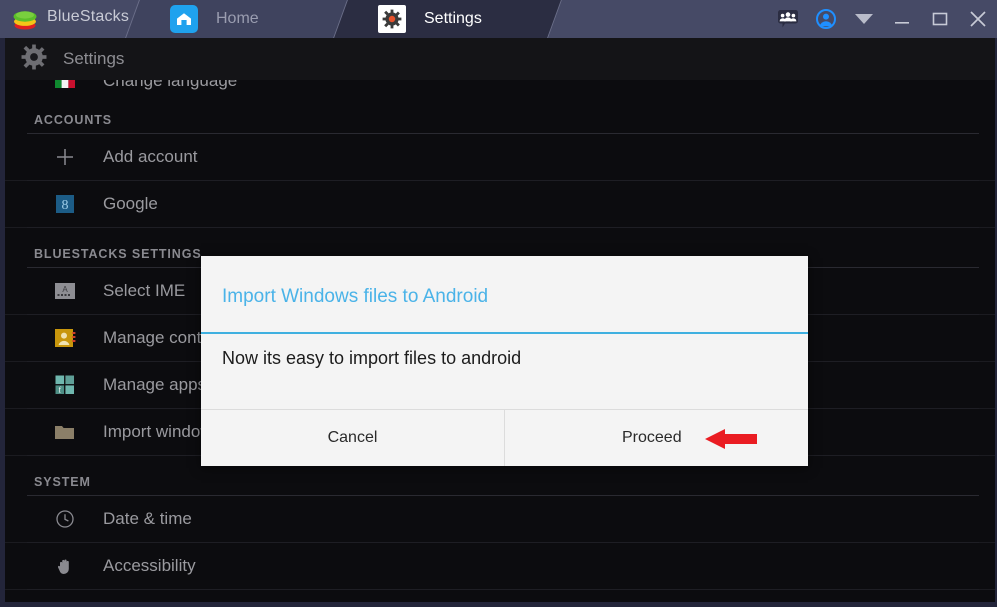  I want to click on brand-label: BlueStacks, so click(88, 16).